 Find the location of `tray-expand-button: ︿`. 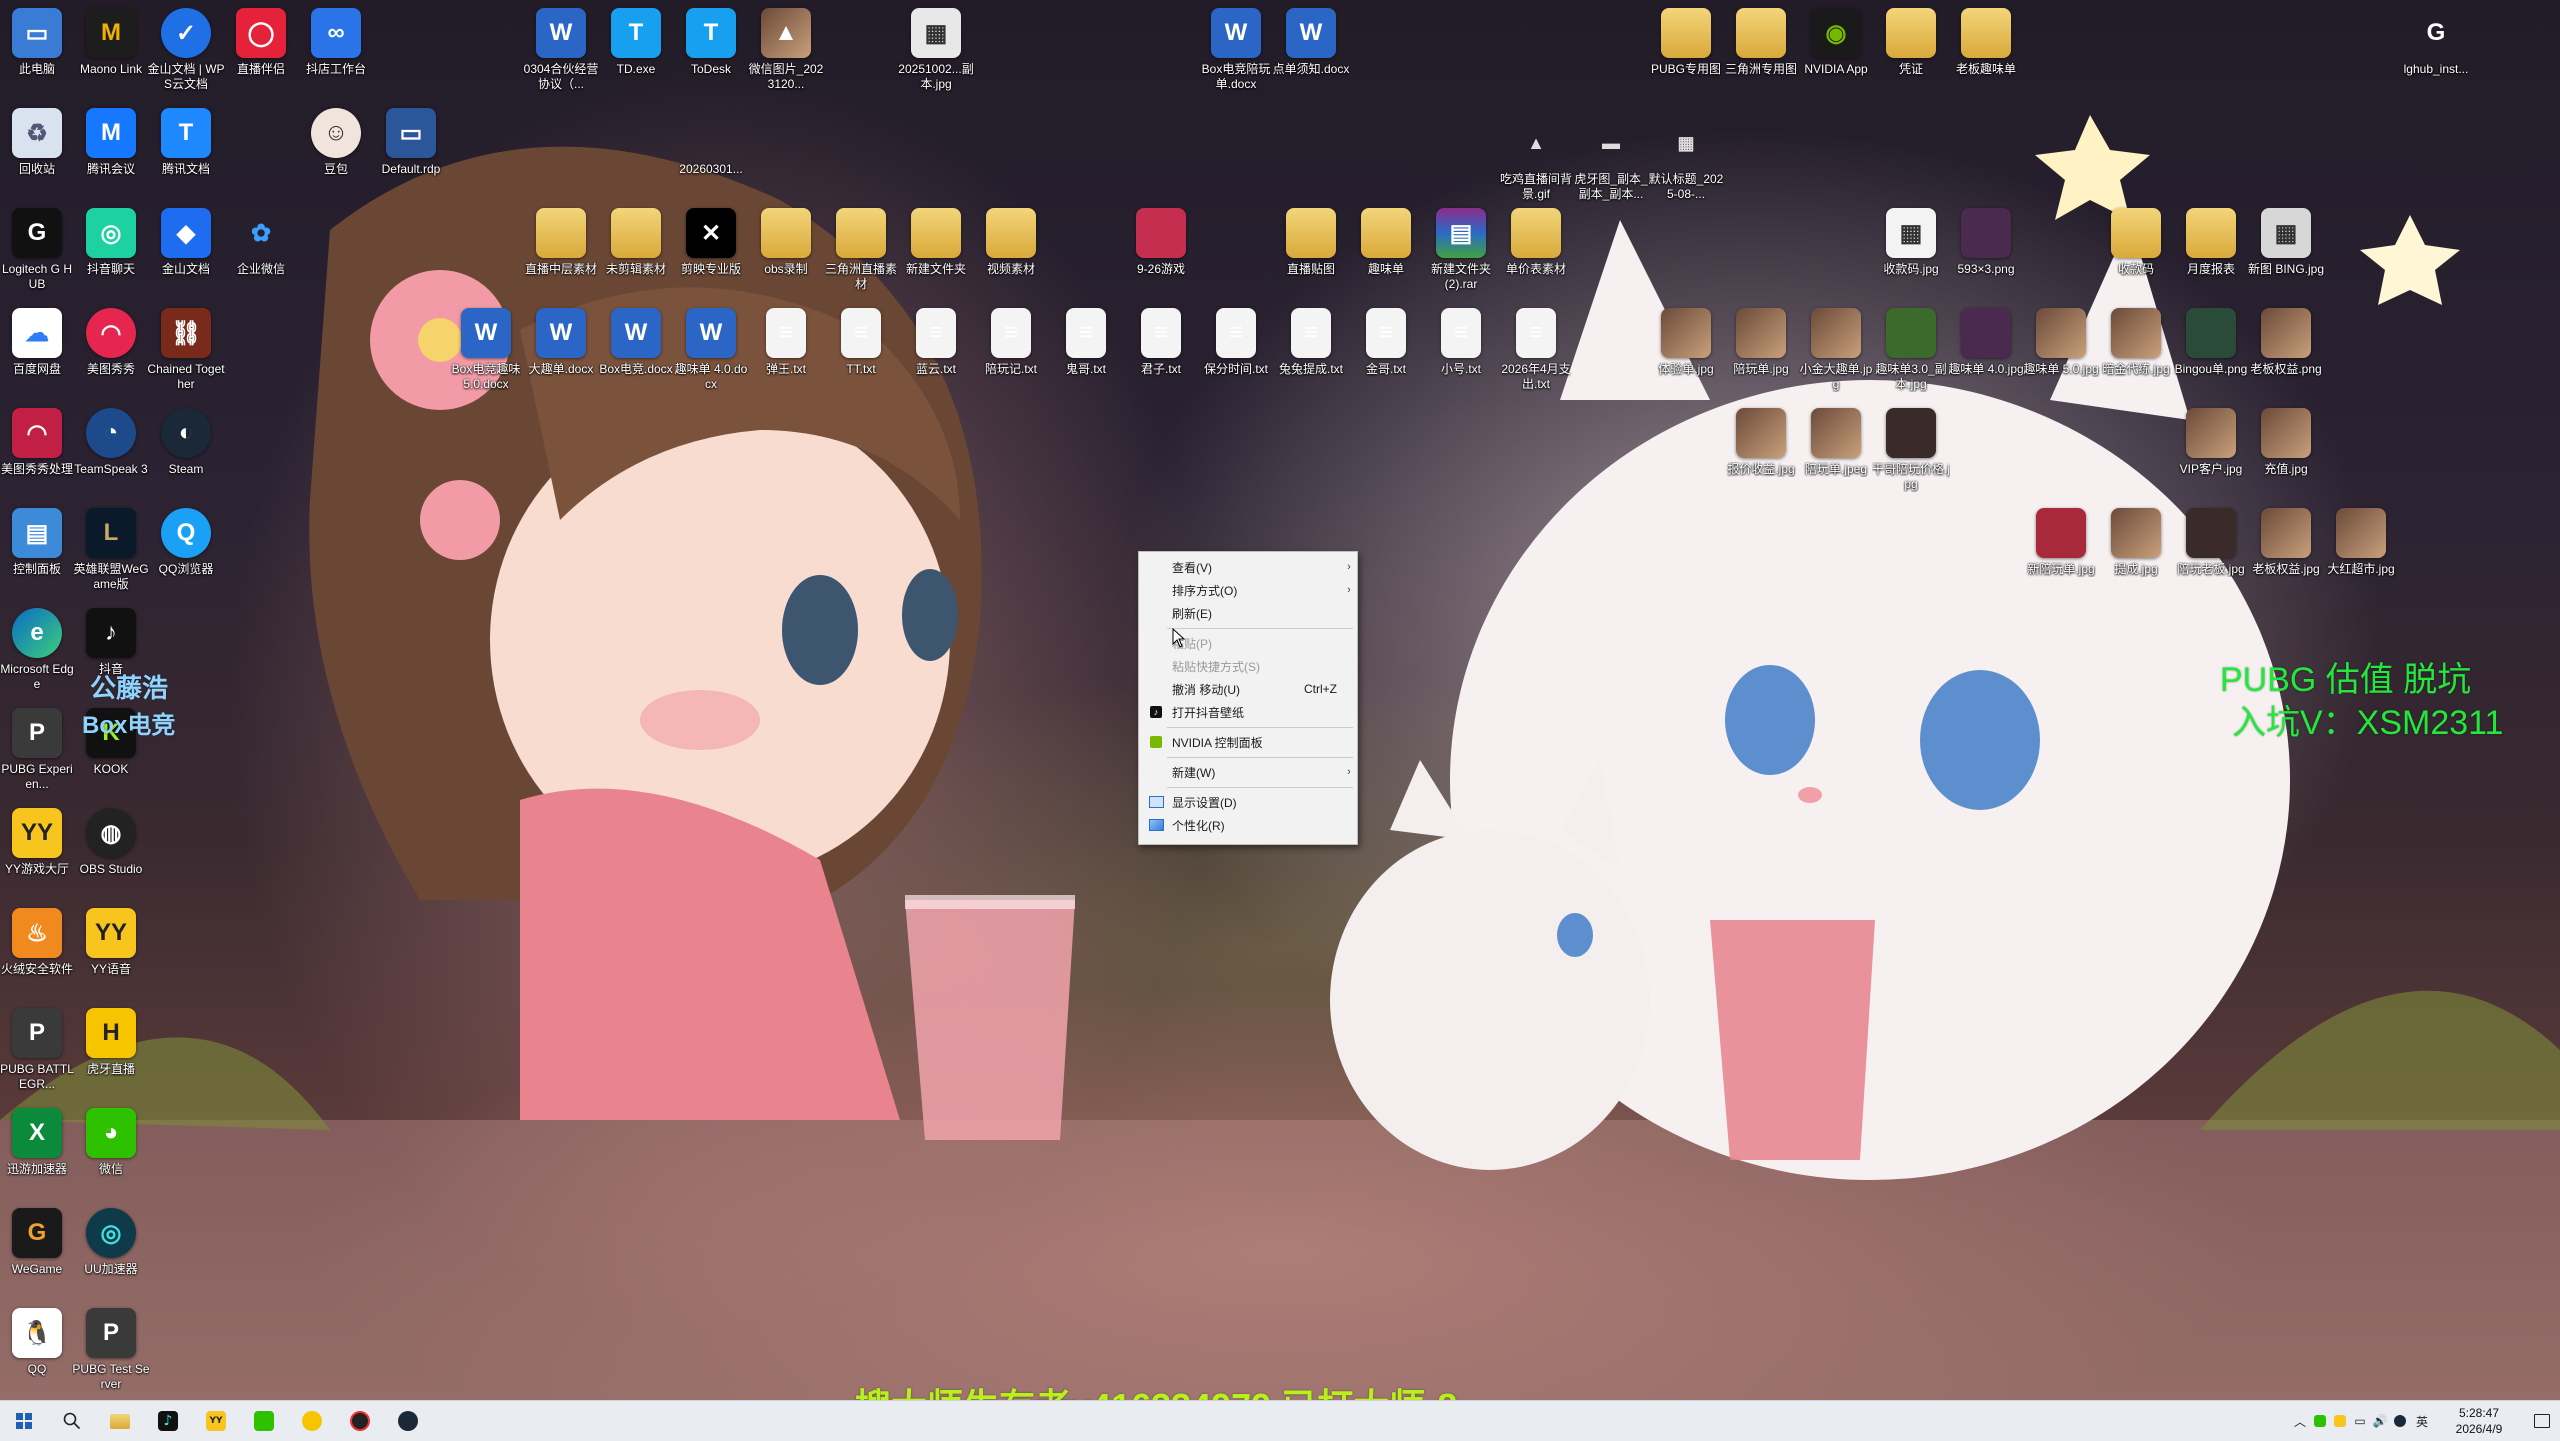

tray-expand-button: ︿ is located at coordinates (2300, 1421).